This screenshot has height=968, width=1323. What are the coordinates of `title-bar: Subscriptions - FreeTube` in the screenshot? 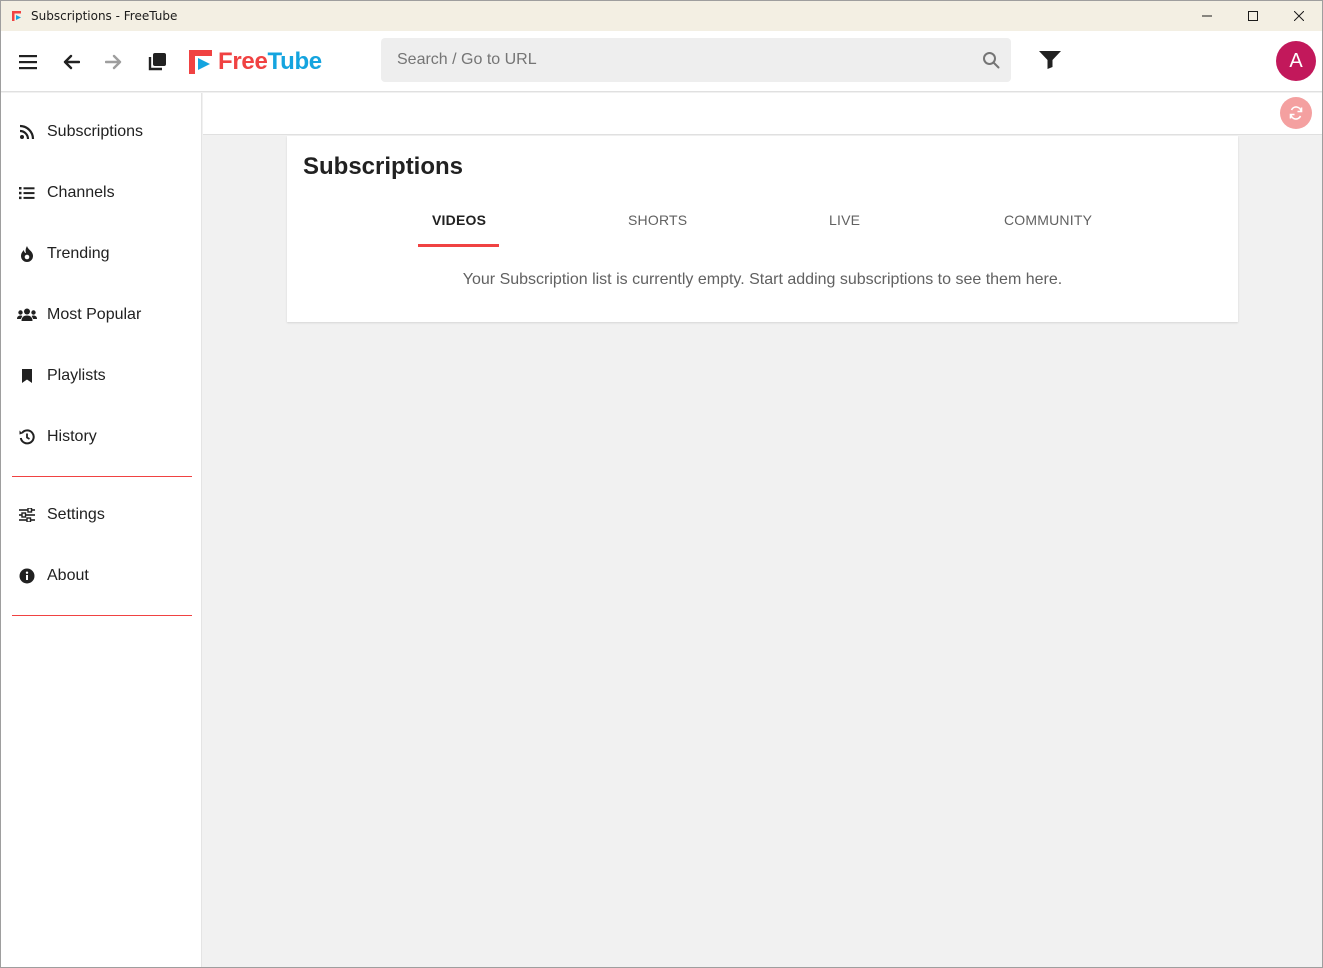 It's located at (661, 16).